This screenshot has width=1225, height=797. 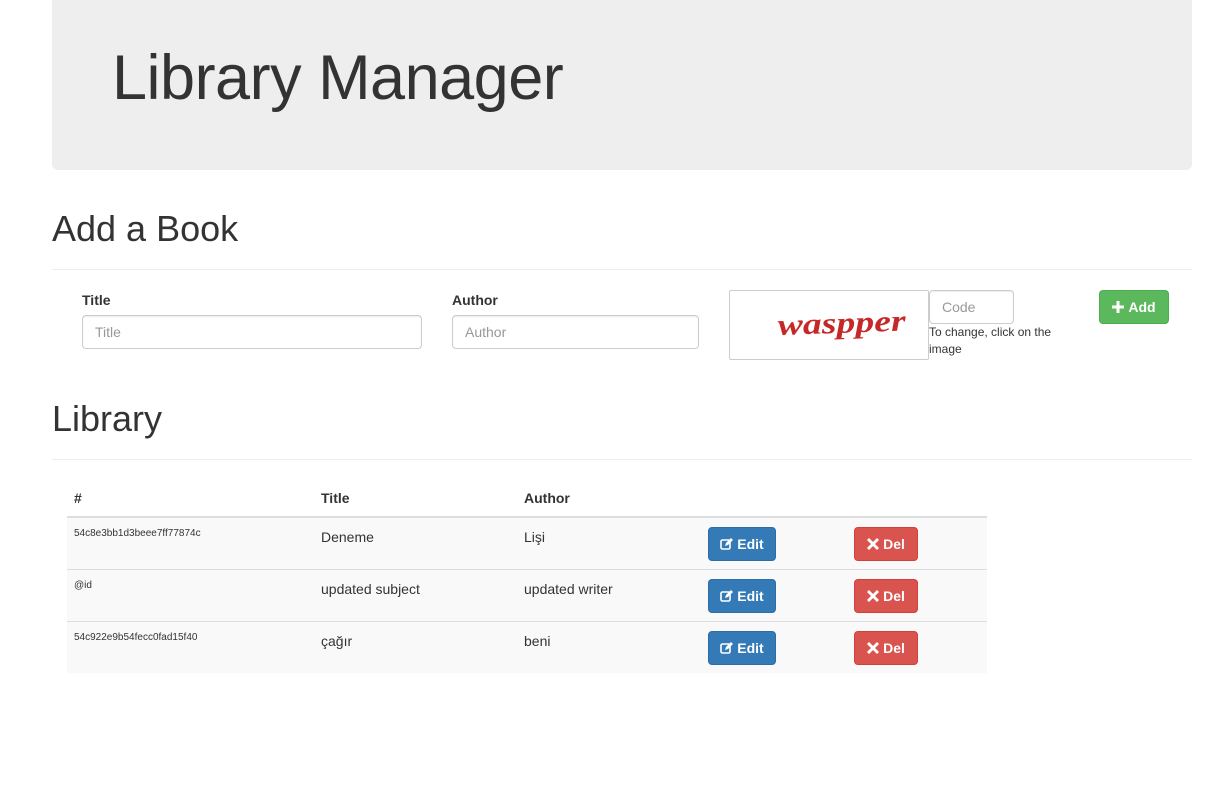 I want to click on column-header-id: #, so click(x=78, y=498).